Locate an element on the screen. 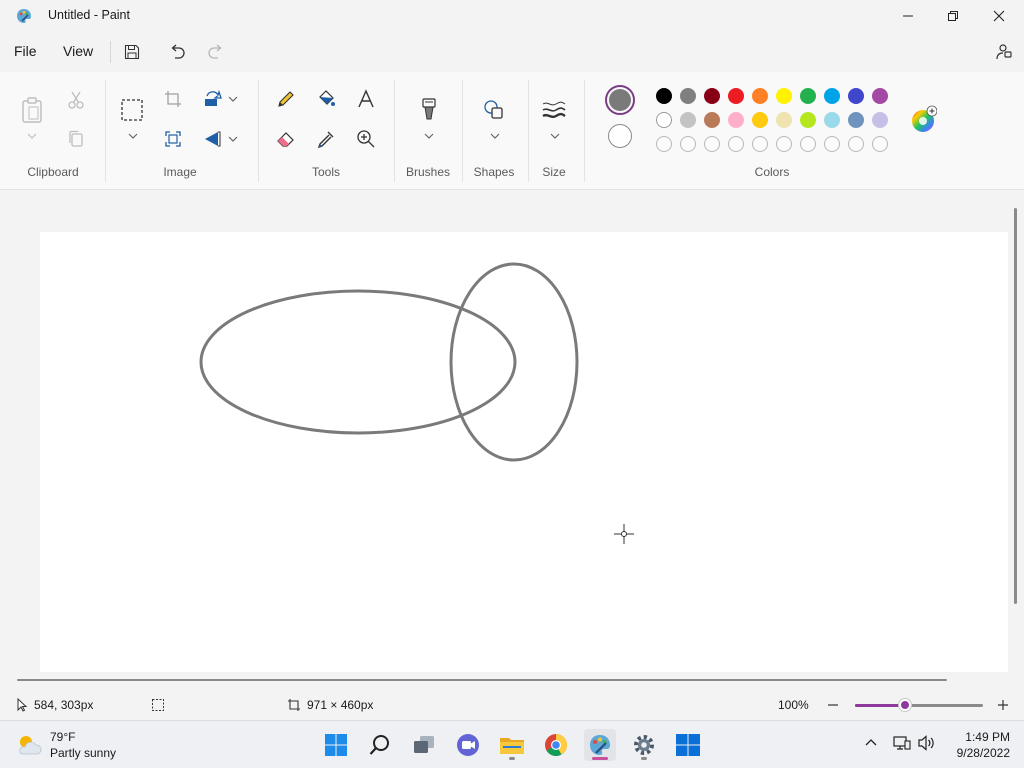  brush-button is located at coordinates (429, 110).